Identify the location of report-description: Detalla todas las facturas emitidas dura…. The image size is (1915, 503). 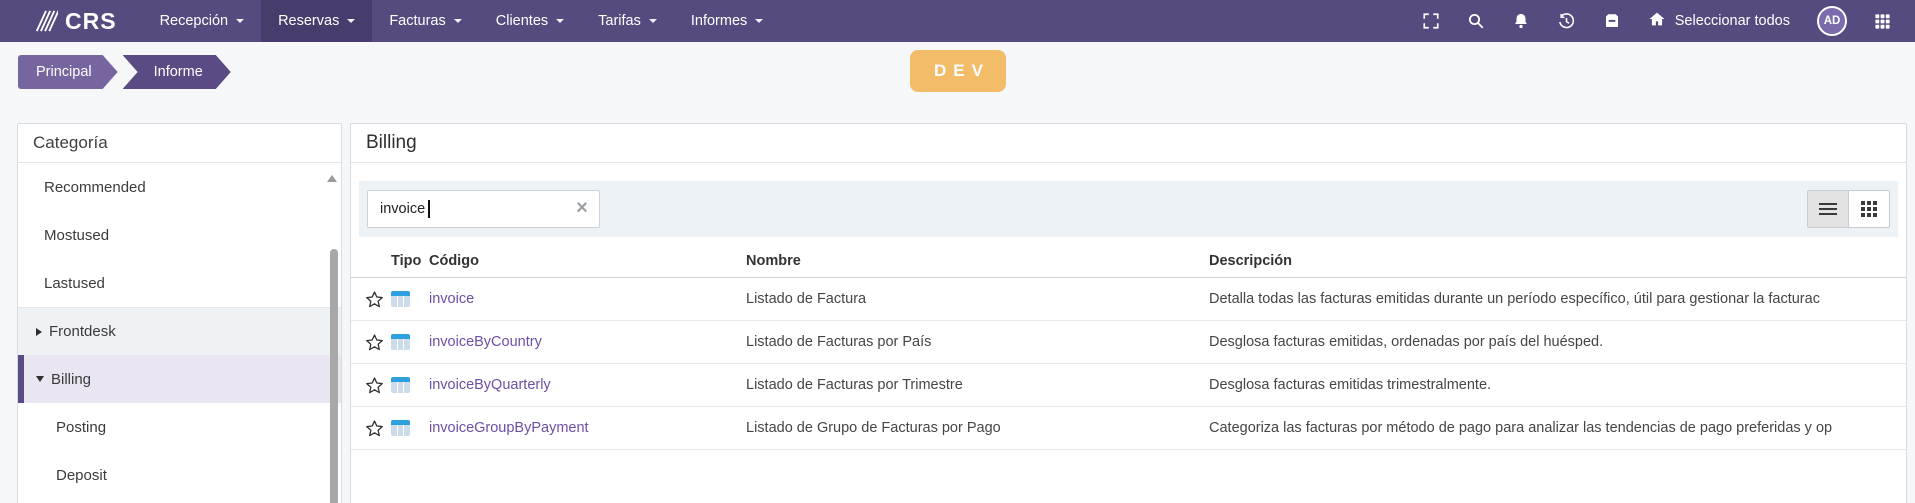
(1514, 299).